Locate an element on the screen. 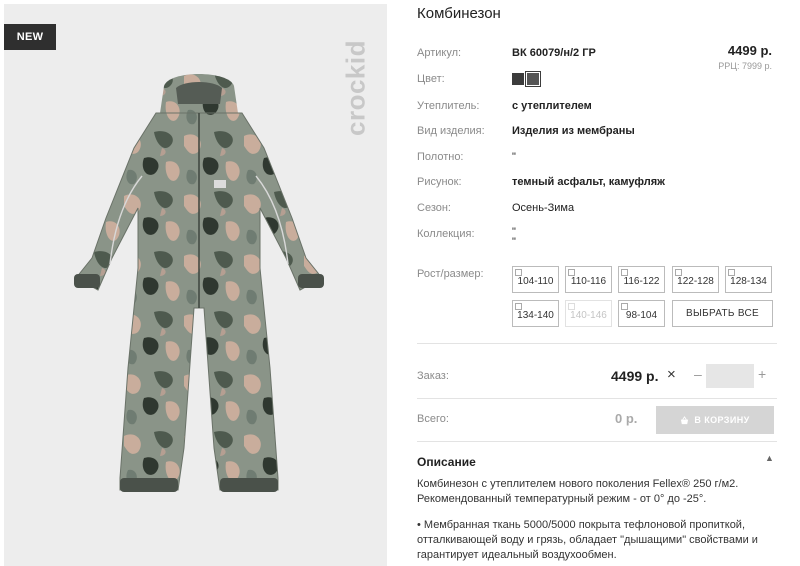  description-title: Описание is located at coordinates (446, 462).